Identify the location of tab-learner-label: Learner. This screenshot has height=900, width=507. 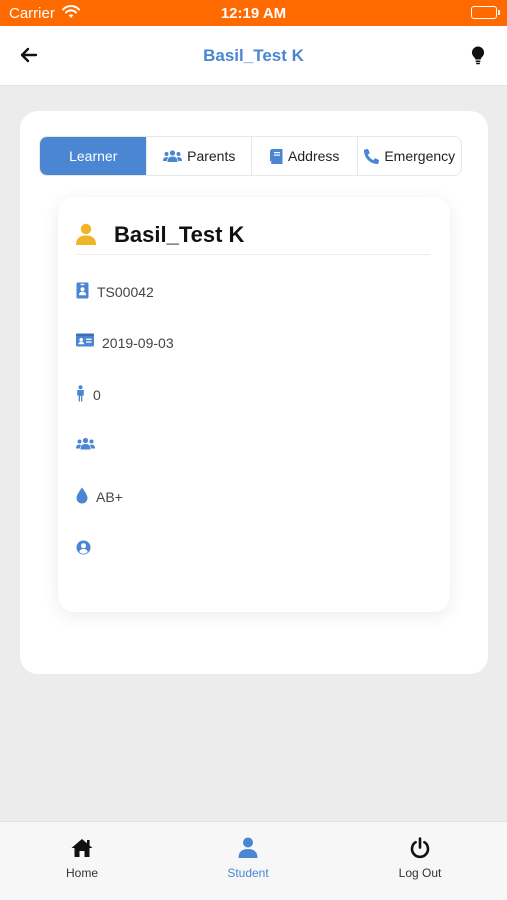
(93, 156).